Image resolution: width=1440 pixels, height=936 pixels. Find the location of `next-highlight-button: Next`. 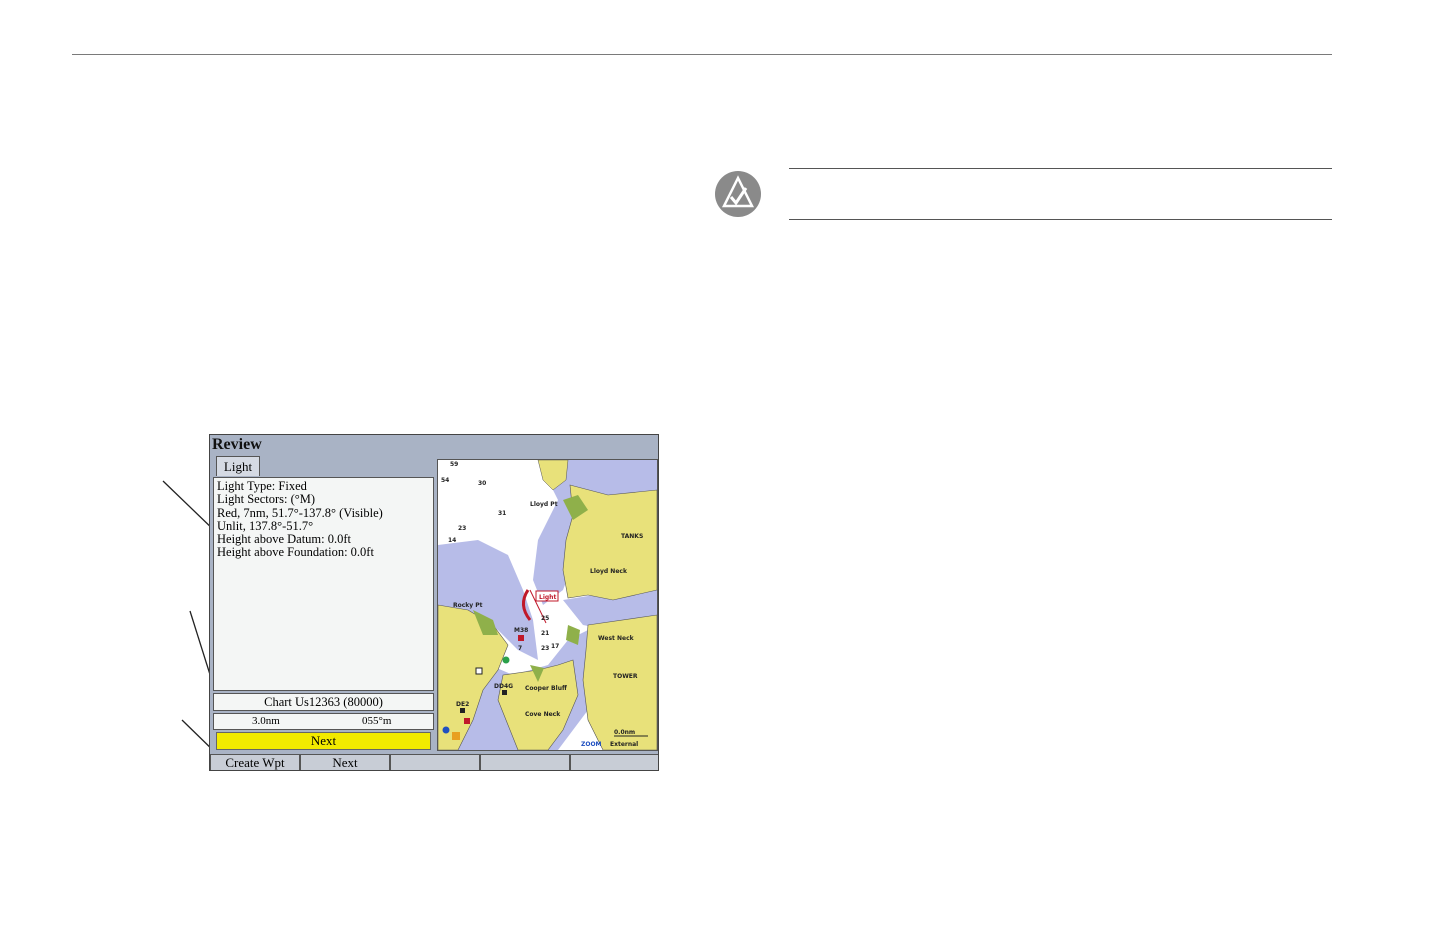

next-highlight-button: Next is located at coordinates (323, 741).